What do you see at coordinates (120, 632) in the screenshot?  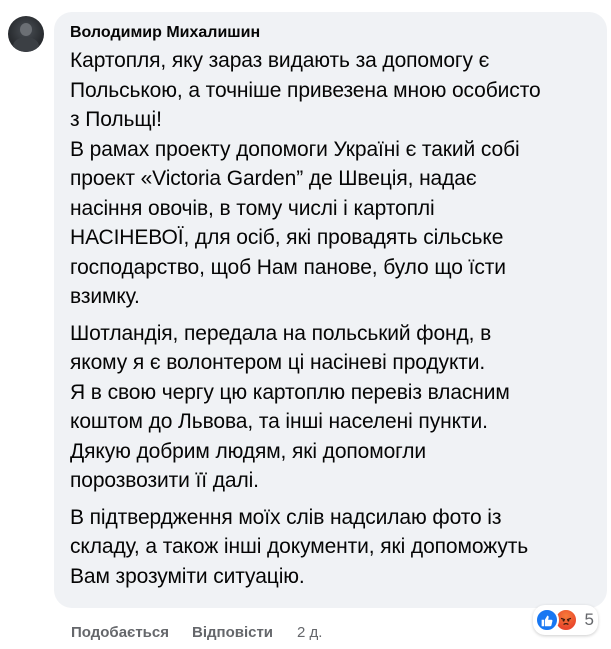 I see `like-button: Подобається` at bounding box center [120, 632].